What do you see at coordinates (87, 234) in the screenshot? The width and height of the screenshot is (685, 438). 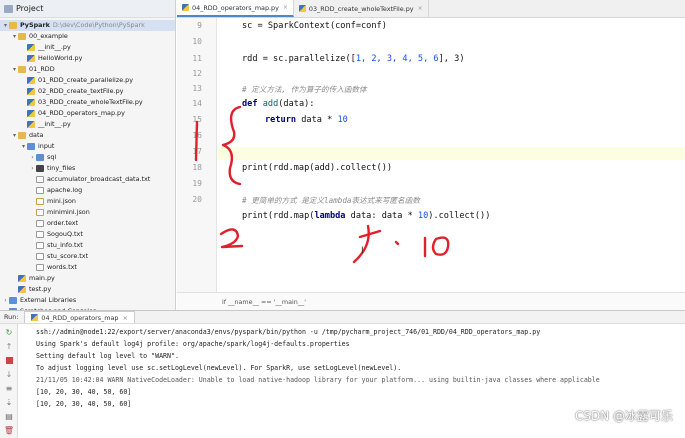 I see `tree-item: SogouQ.txt` at bounding box center [87, 234].